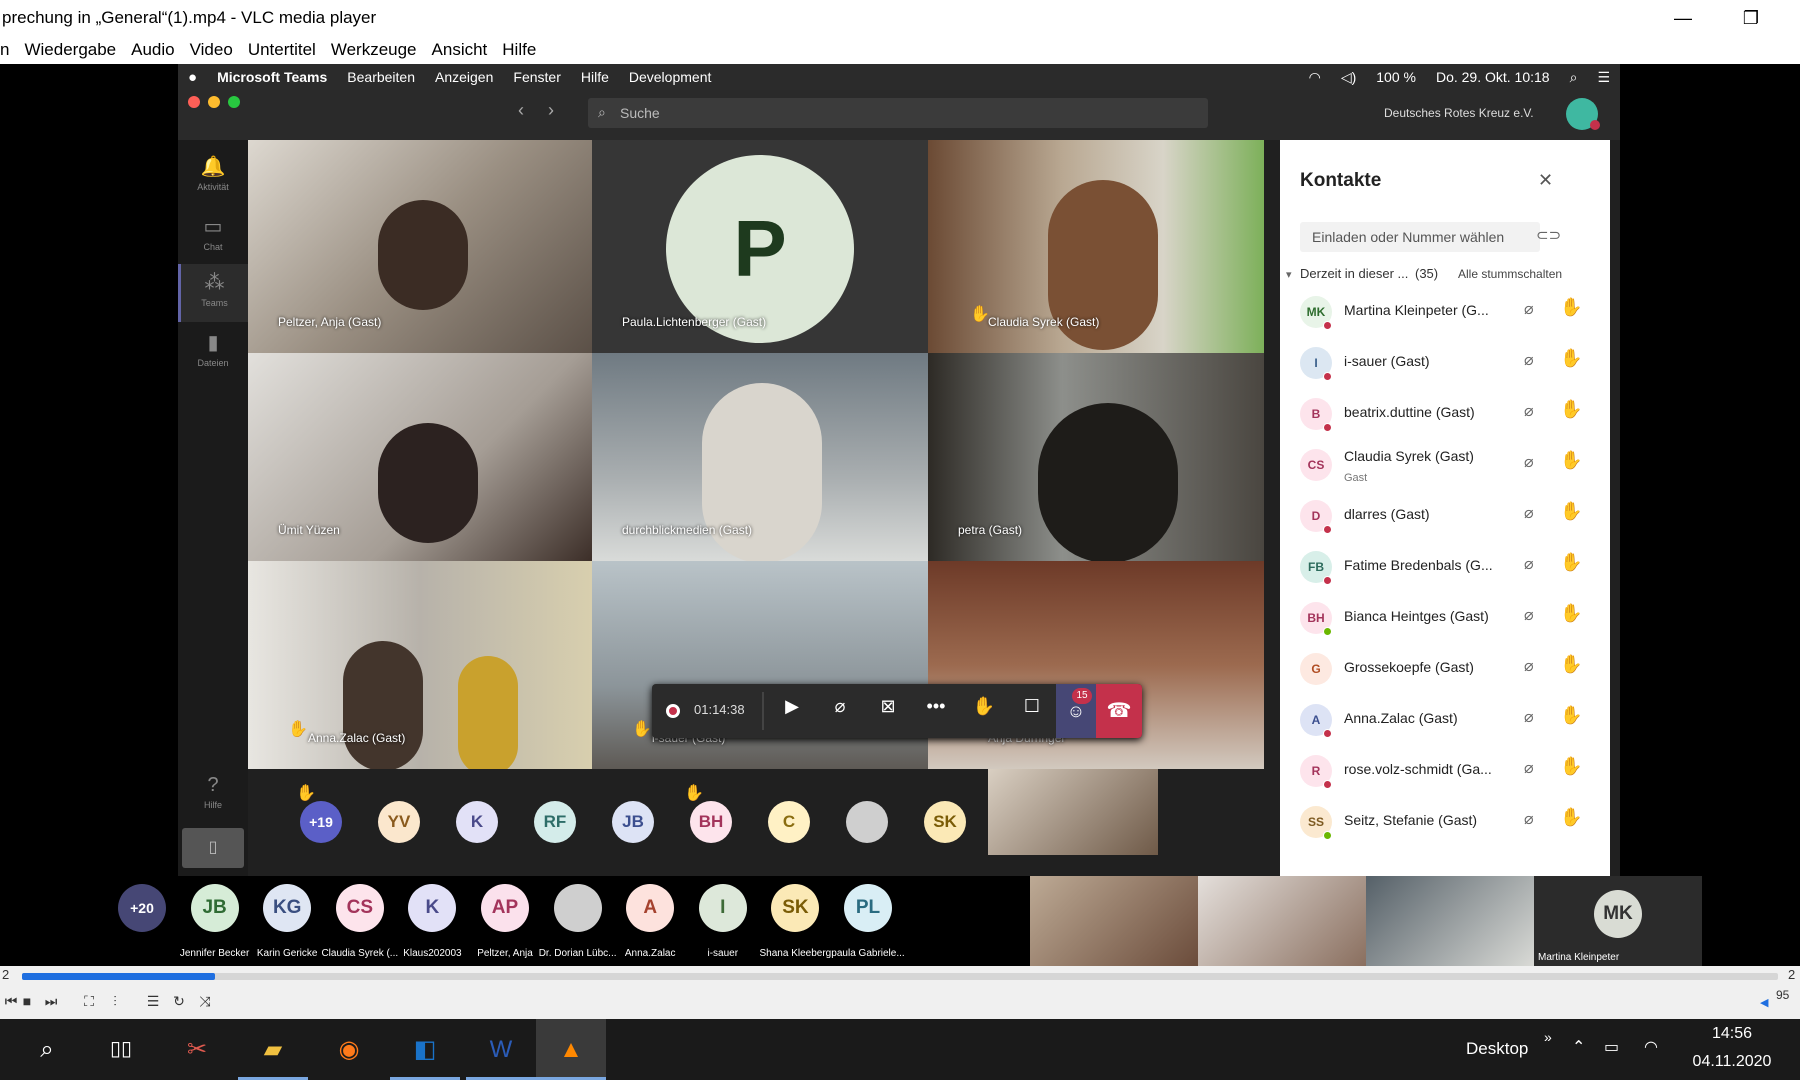  Describe the element at coordinates (213, 227) in the screenshot. I see `chat-icon: ▭` at that location.